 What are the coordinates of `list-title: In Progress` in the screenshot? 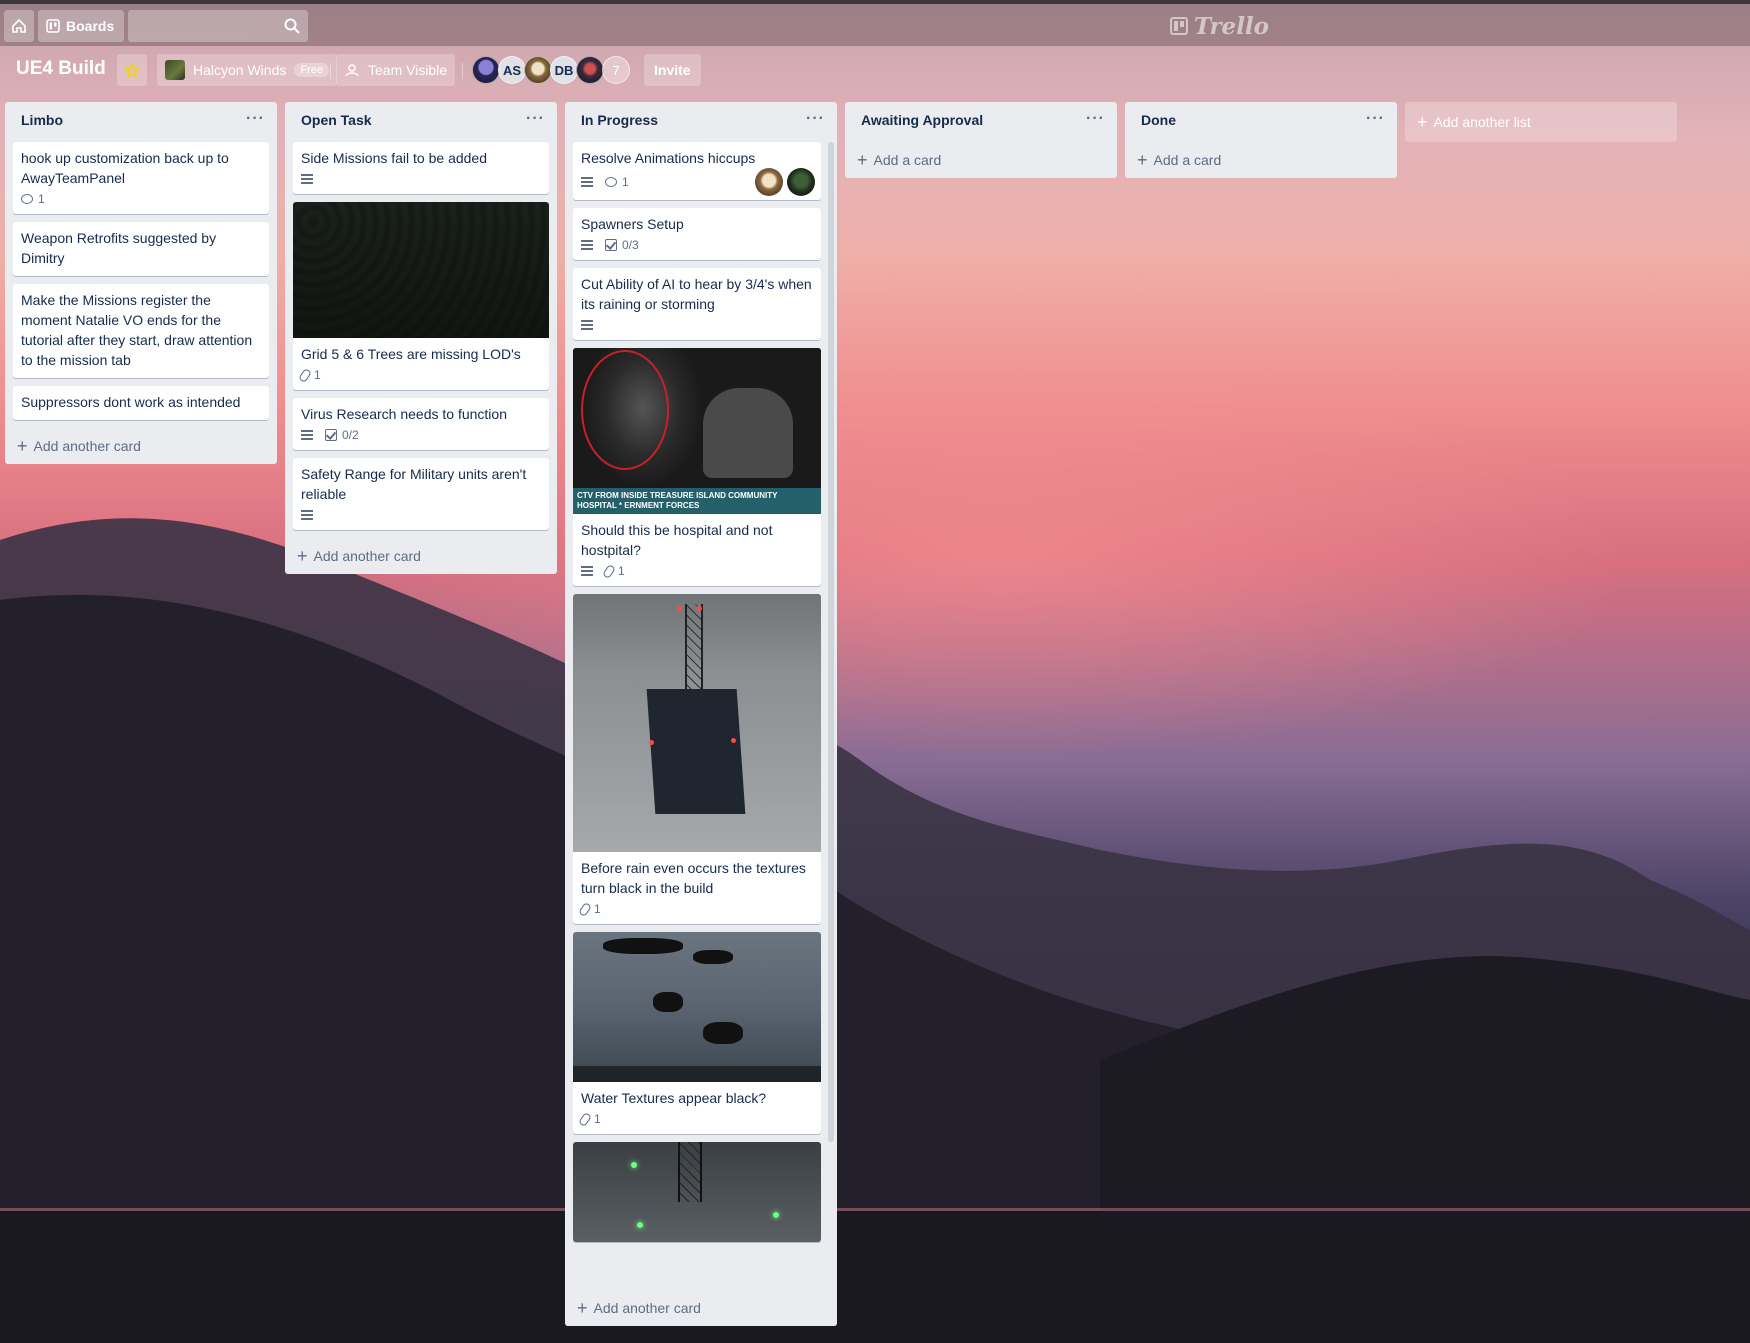 It's located at (619, 120).